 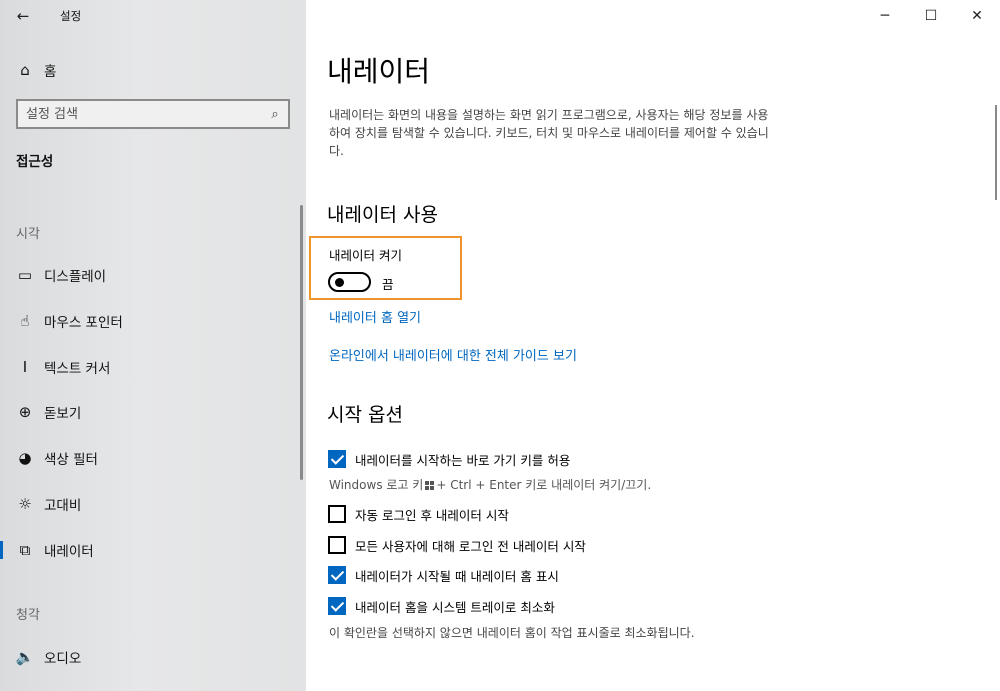 What do you see at coordinates (28, 234) in the screenshot?
I see `section-heading-vision: 시각` at bounding box center [28, 234].